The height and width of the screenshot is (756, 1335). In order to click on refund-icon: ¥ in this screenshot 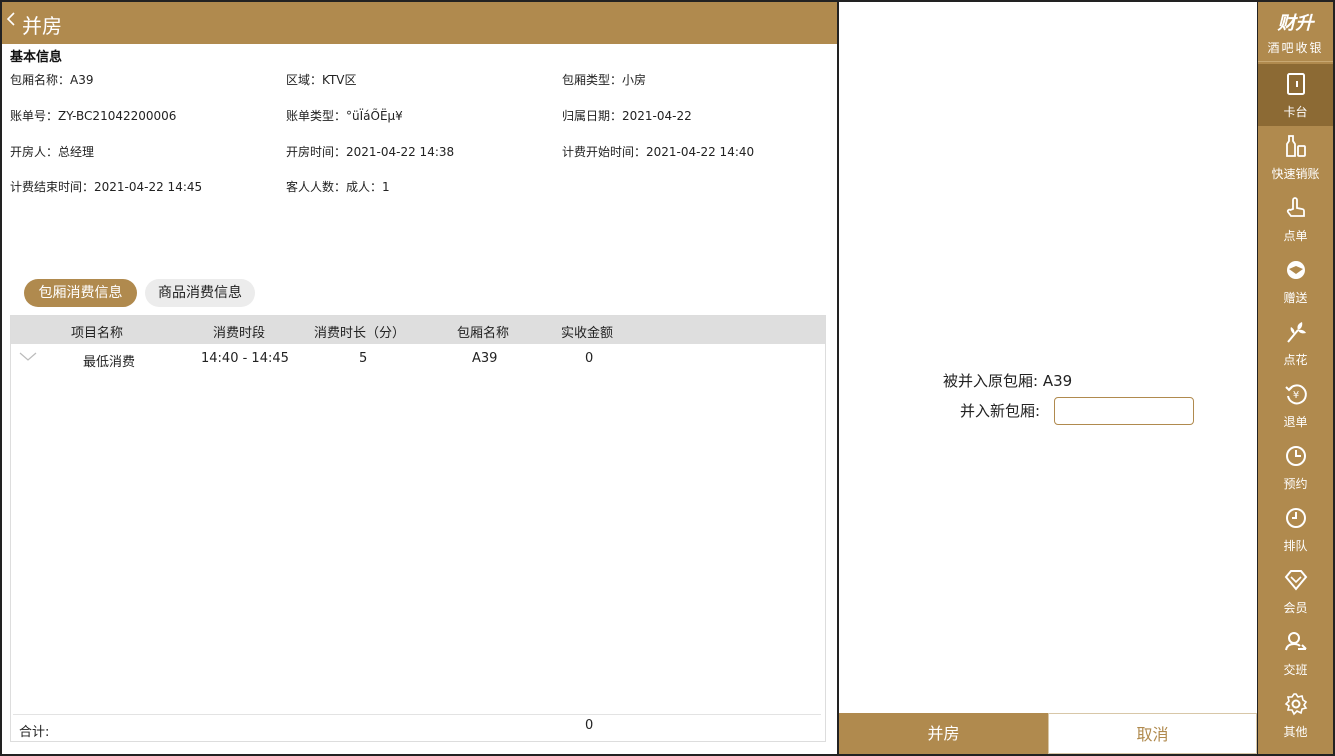, I will do `click(1296, 394)`.